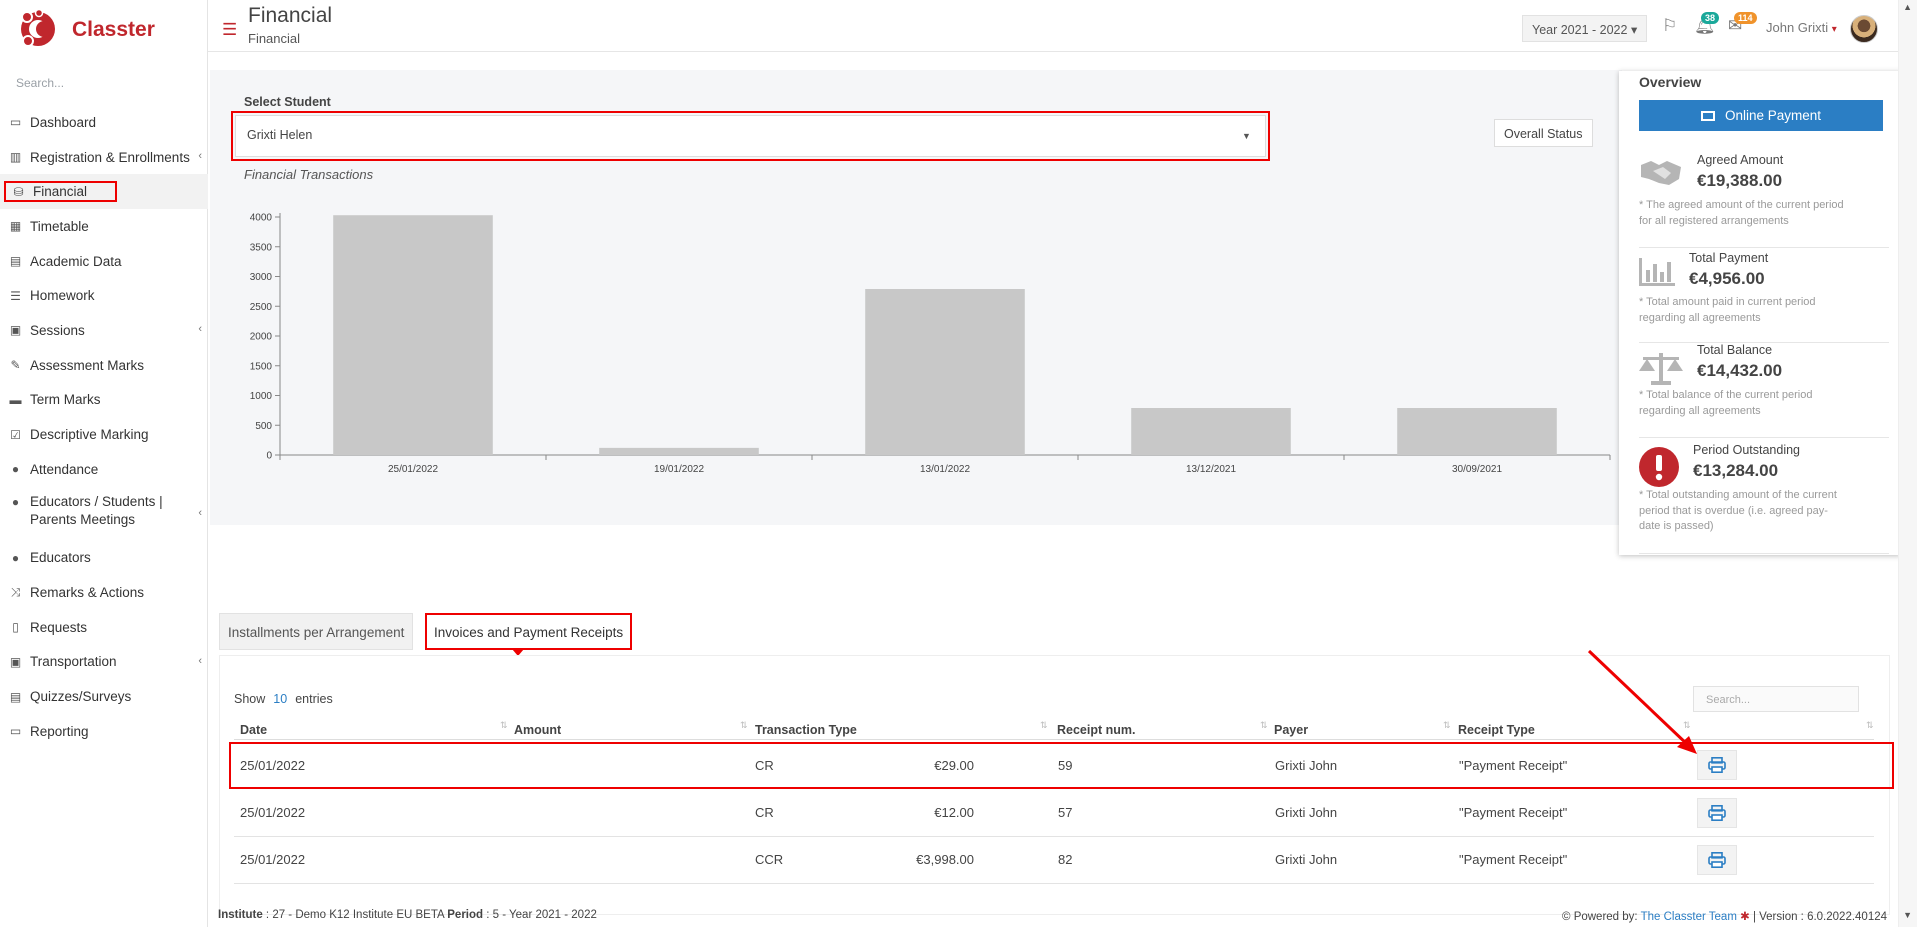  Describe the element at coordinates (261, 396) in the screenshot. I see `y-tick-label: 1000` at that location.